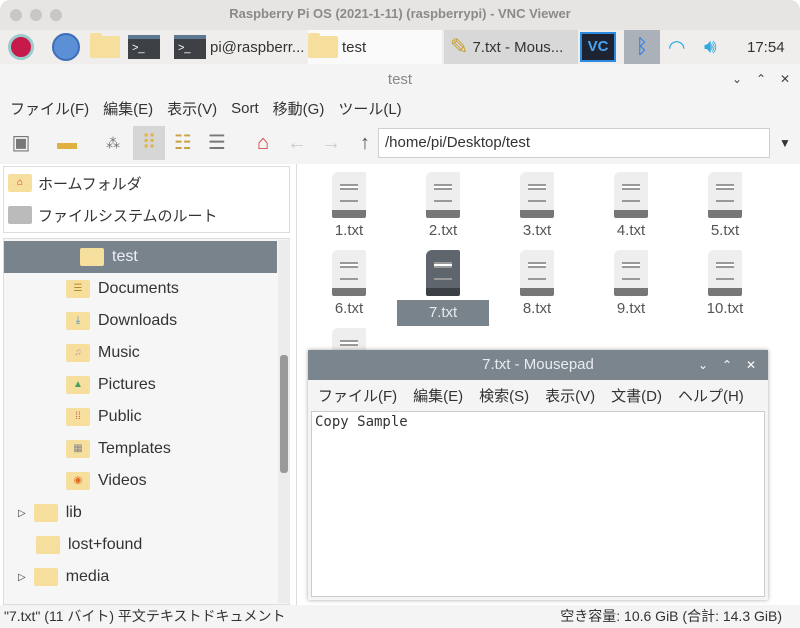 This screenshot has width=800, height=628. Describe the element at coordinates (78, 417) in the screenshot. I see `public-folder-icon: ⁞⁞` at that location.